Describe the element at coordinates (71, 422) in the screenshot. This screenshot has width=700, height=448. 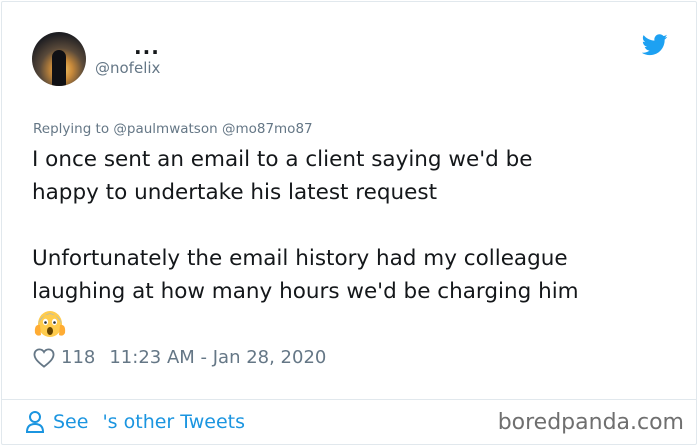
I see `see-prefix: See` at that location.